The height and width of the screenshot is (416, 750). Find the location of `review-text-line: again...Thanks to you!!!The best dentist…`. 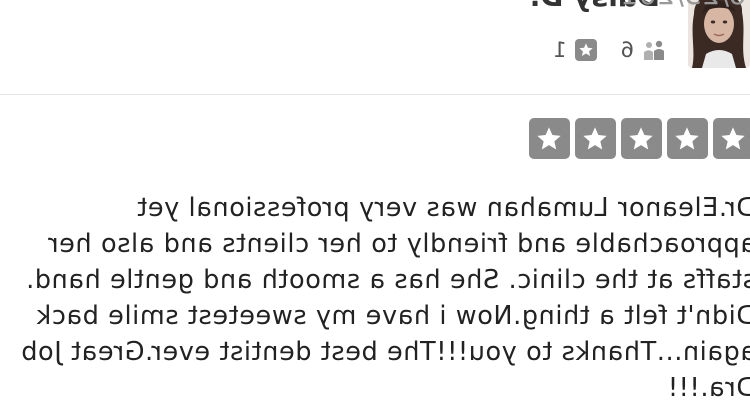

review-text-line: again...Thanks to you!!!The best dentist… is located at coordinates (385, 352).